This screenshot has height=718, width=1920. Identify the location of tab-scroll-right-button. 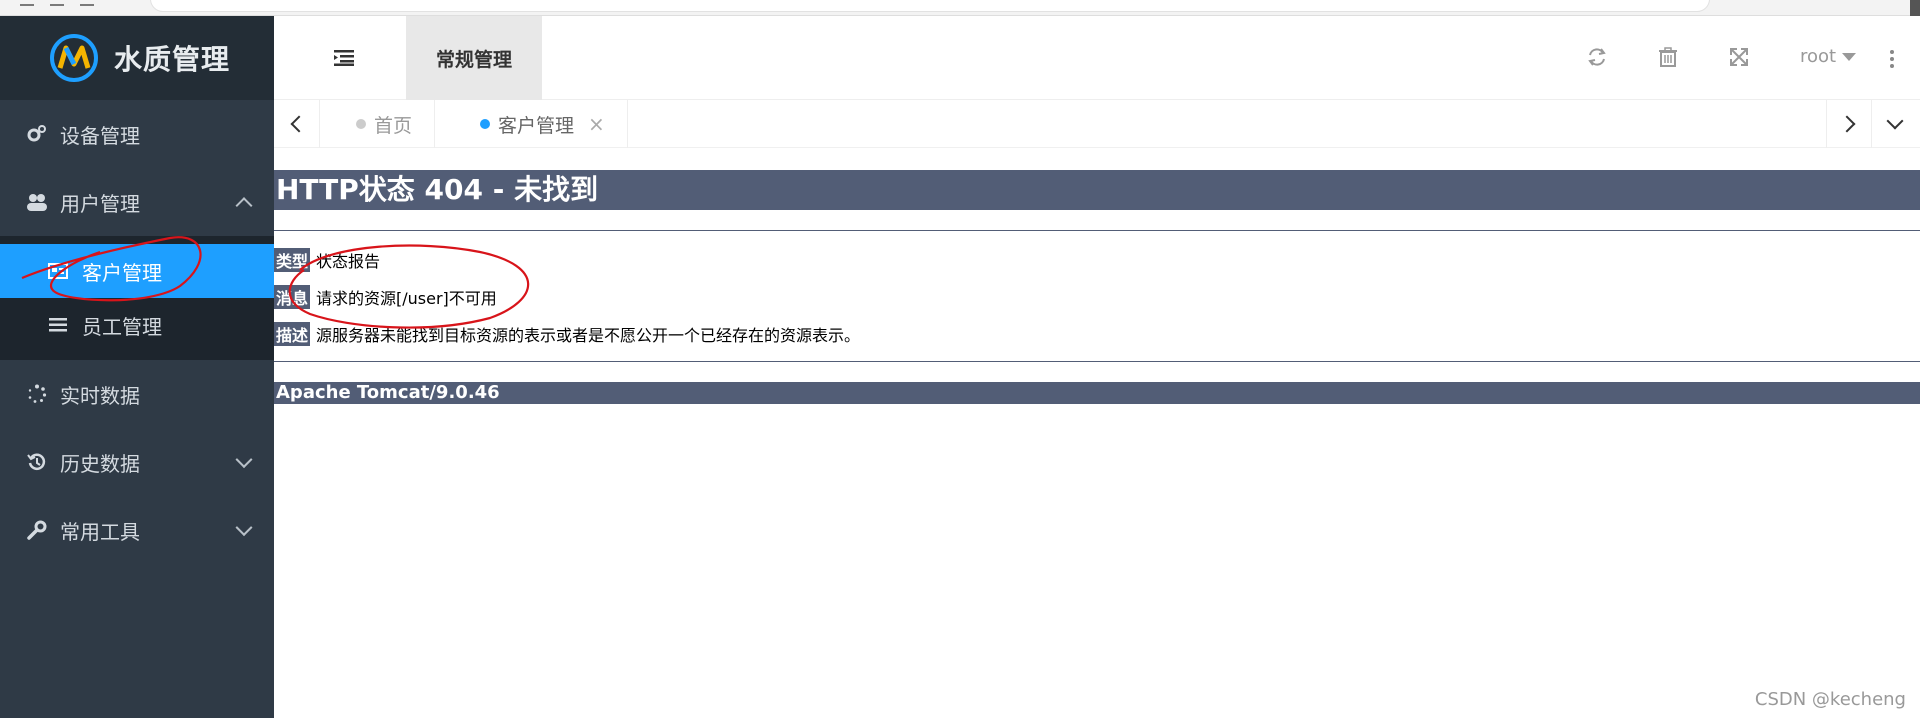
(1849, 124).